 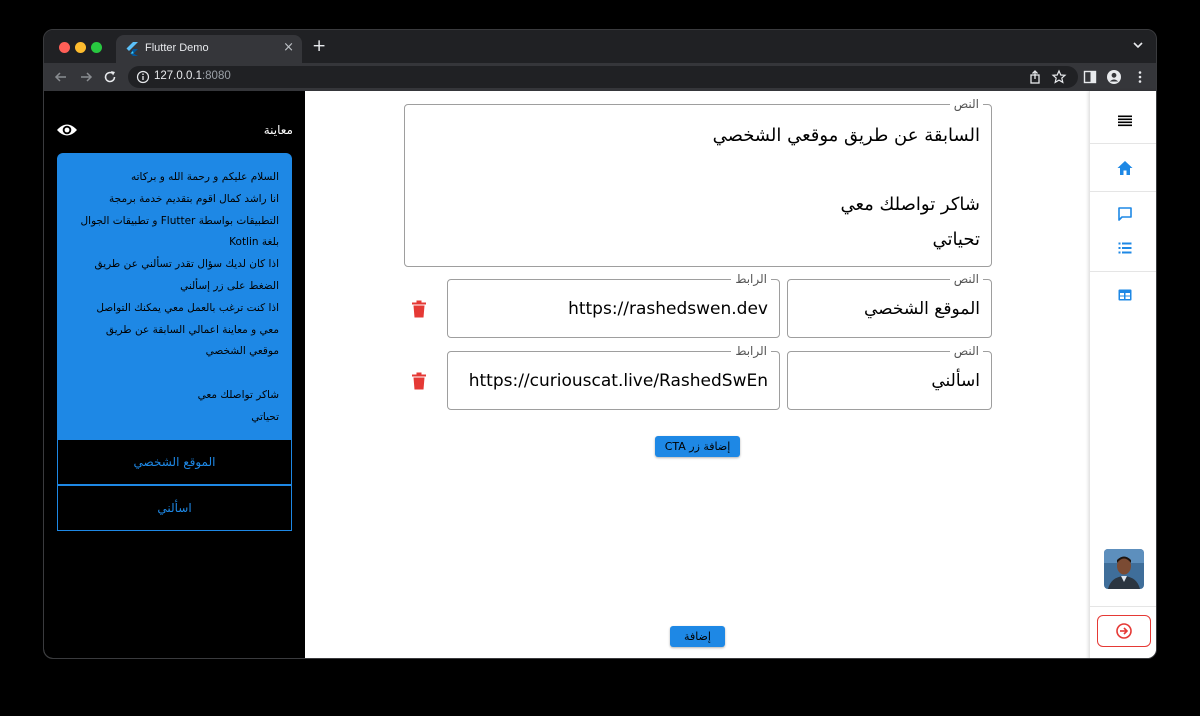 What do you see at coordinates (1059, 77) in the screenshot?
I see `star-icon` at bounding box center [1059, 77].